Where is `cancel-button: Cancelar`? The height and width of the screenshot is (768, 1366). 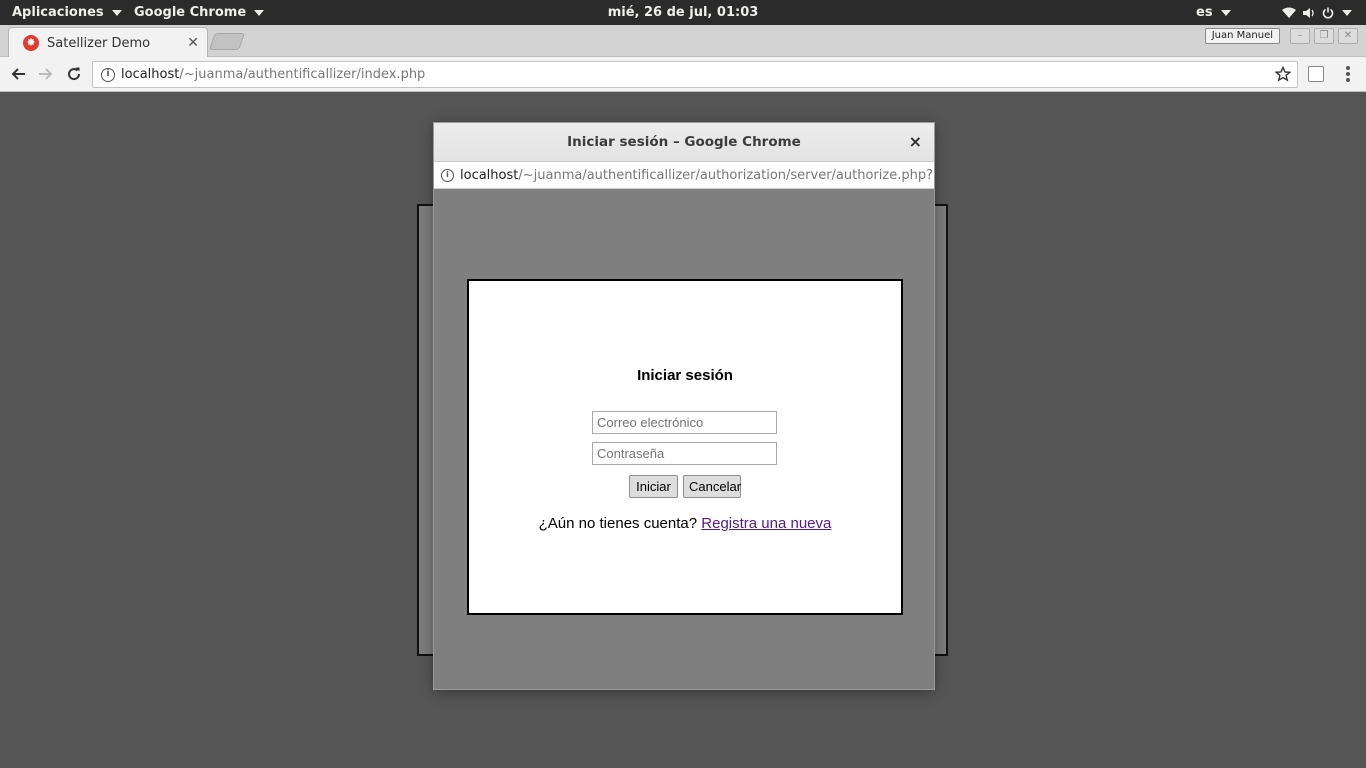
cancel-button: Cancelar is located at coordinates (712, 486).